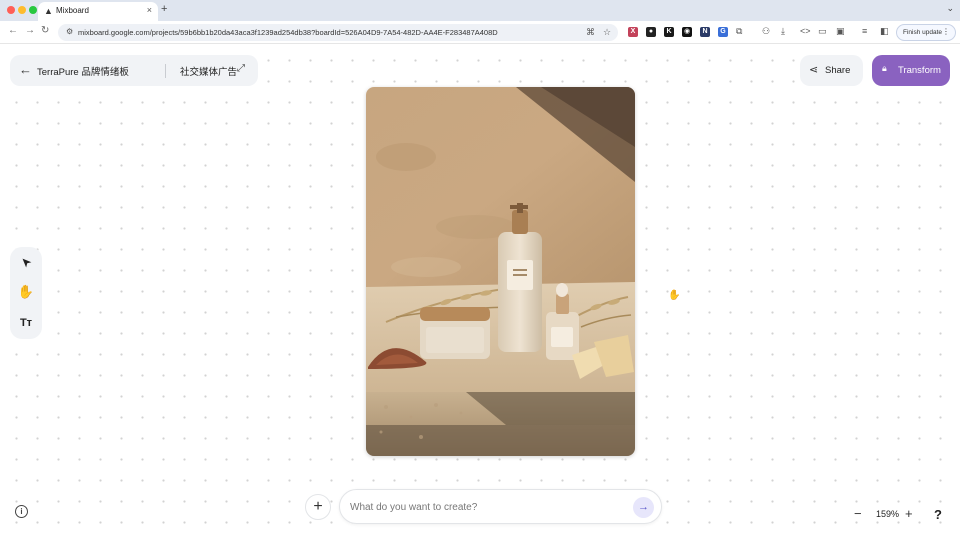 The width and height of the screenshot is (960, 540). Describe the element at coordinates (48, 11) in the screenshot. I see `mixboard-favicon-icon: ▲` at that location.